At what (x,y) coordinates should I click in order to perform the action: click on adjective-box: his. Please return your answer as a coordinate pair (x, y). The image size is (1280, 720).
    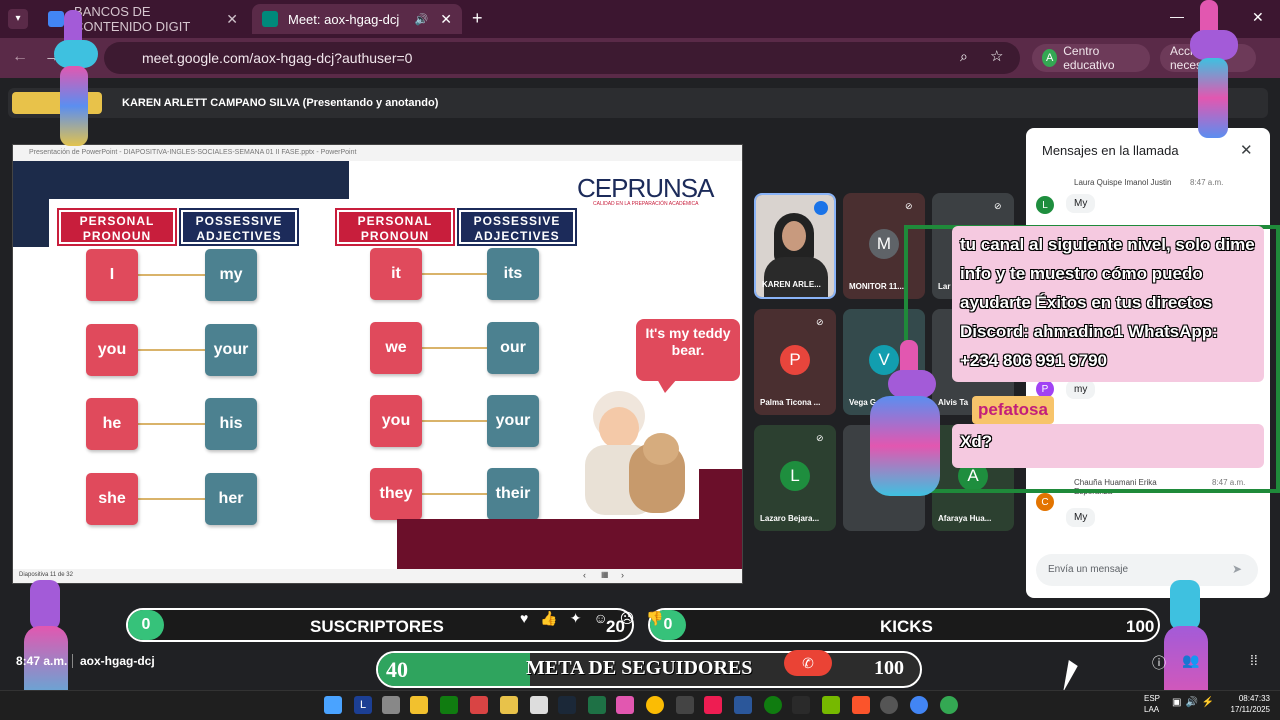
    Looking at the image, I should click on (231, 424).